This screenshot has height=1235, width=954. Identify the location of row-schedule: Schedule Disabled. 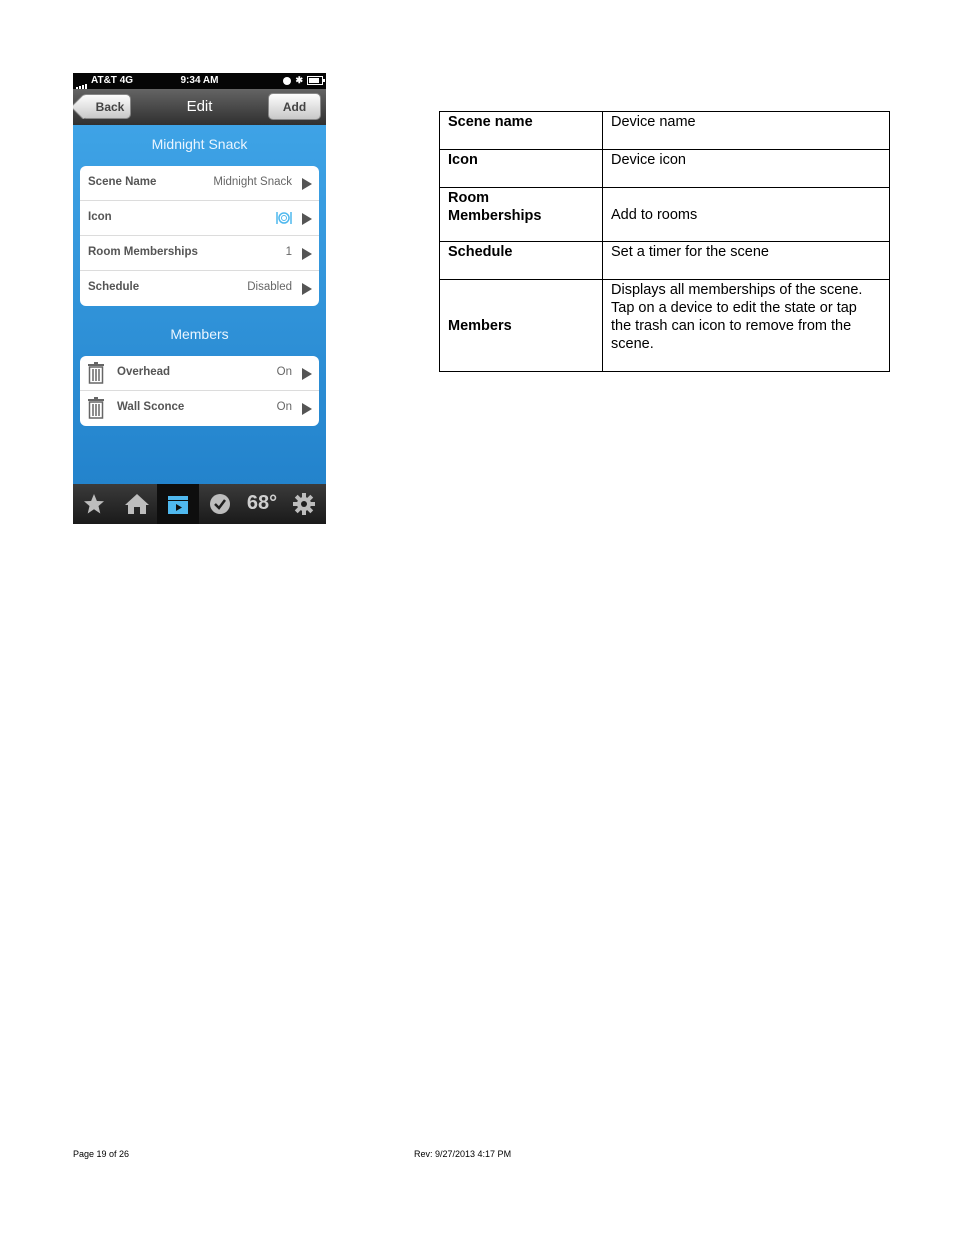
(199, 288).